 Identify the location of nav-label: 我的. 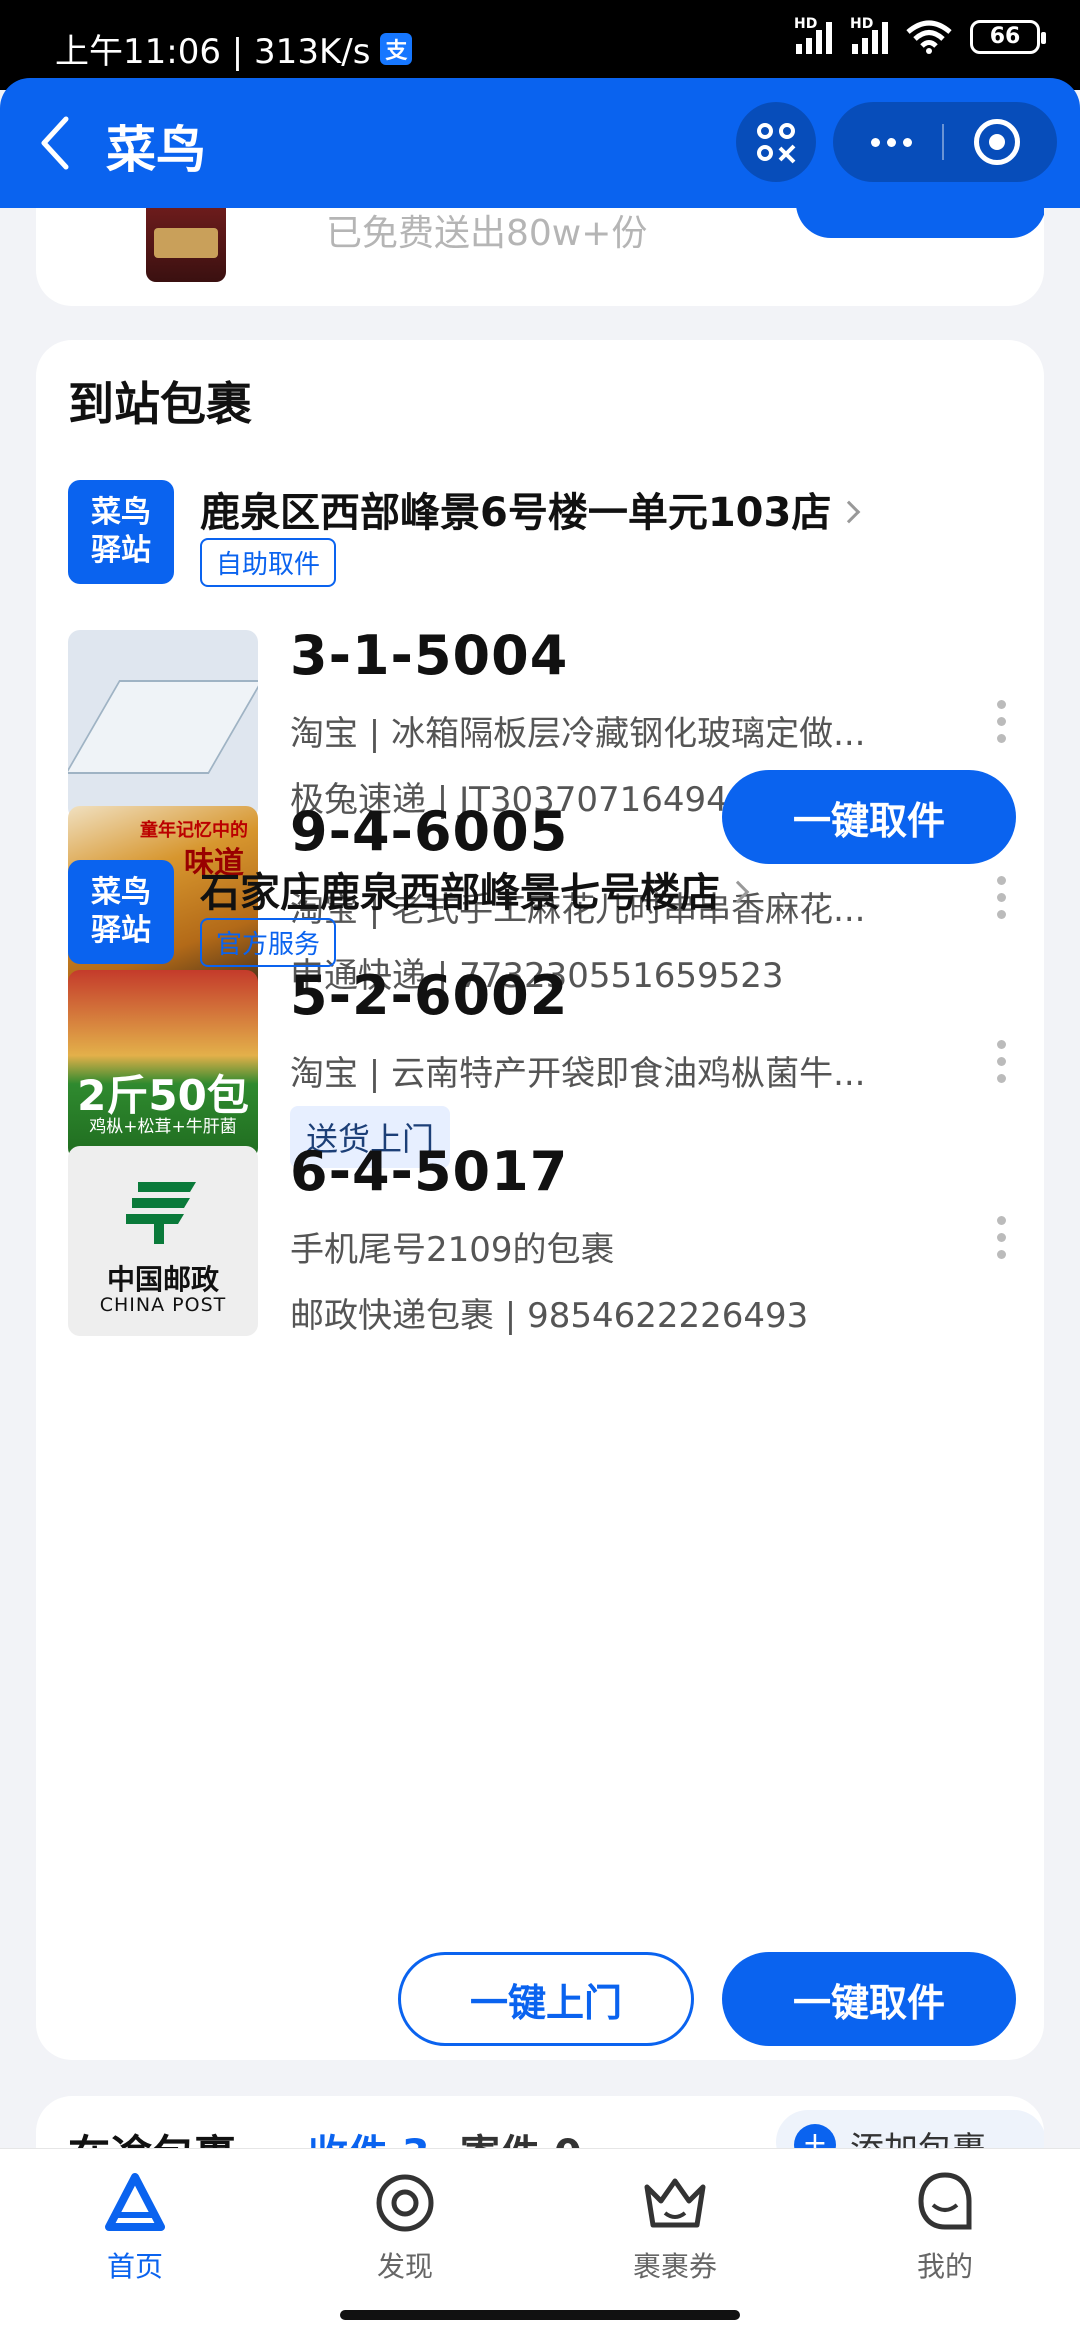
(944, 2266).